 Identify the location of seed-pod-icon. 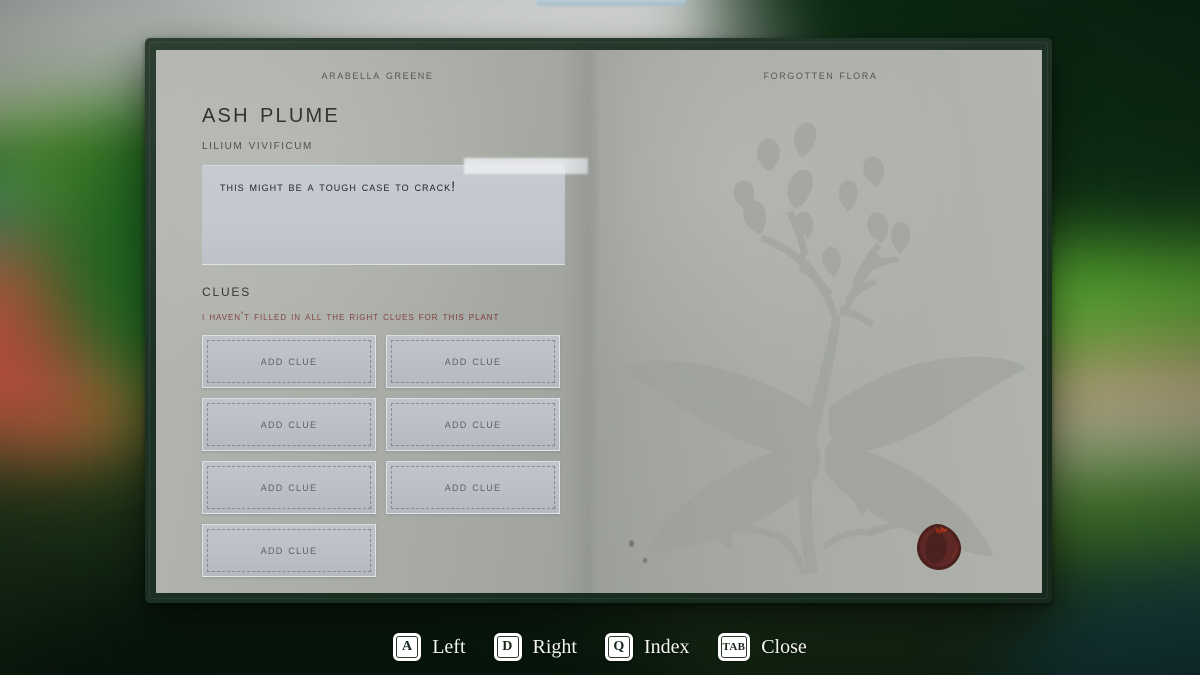
(939, 547).